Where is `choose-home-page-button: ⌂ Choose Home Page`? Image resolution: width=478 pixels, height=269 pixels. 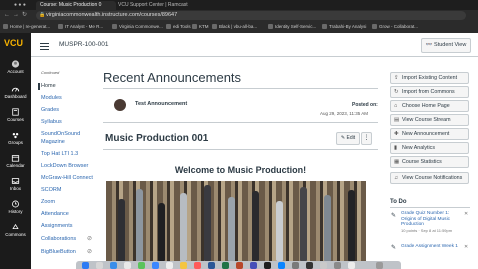 choose-home-page-button: ⌂ Choose Home Page is located at coordinates (429, 106).